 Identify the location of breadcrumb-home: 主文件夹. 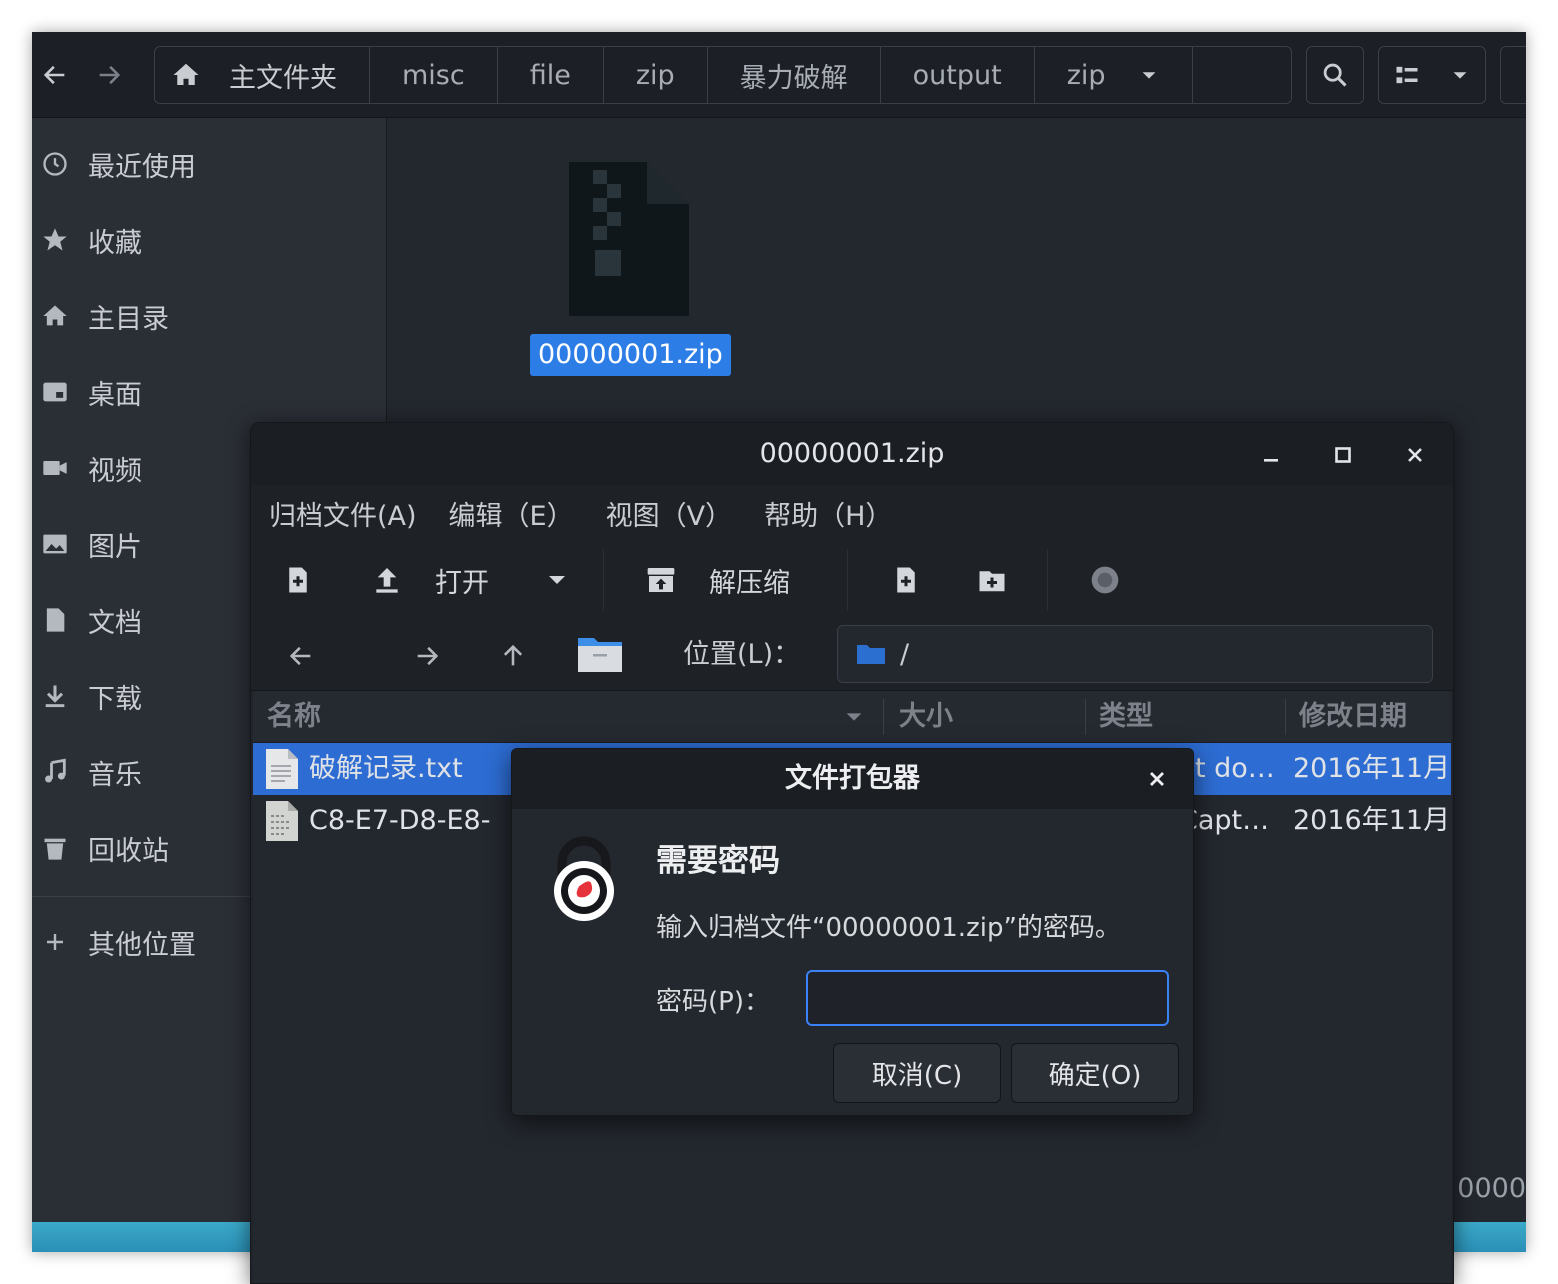
(262, 75).